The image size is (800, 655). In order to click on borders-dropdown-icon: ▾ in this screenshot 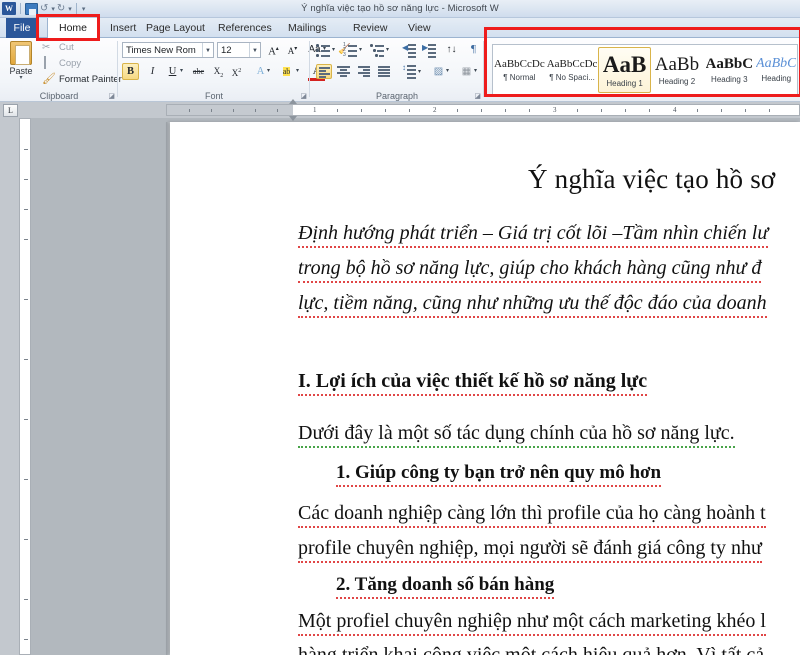, I will do `click(475, 71)`.